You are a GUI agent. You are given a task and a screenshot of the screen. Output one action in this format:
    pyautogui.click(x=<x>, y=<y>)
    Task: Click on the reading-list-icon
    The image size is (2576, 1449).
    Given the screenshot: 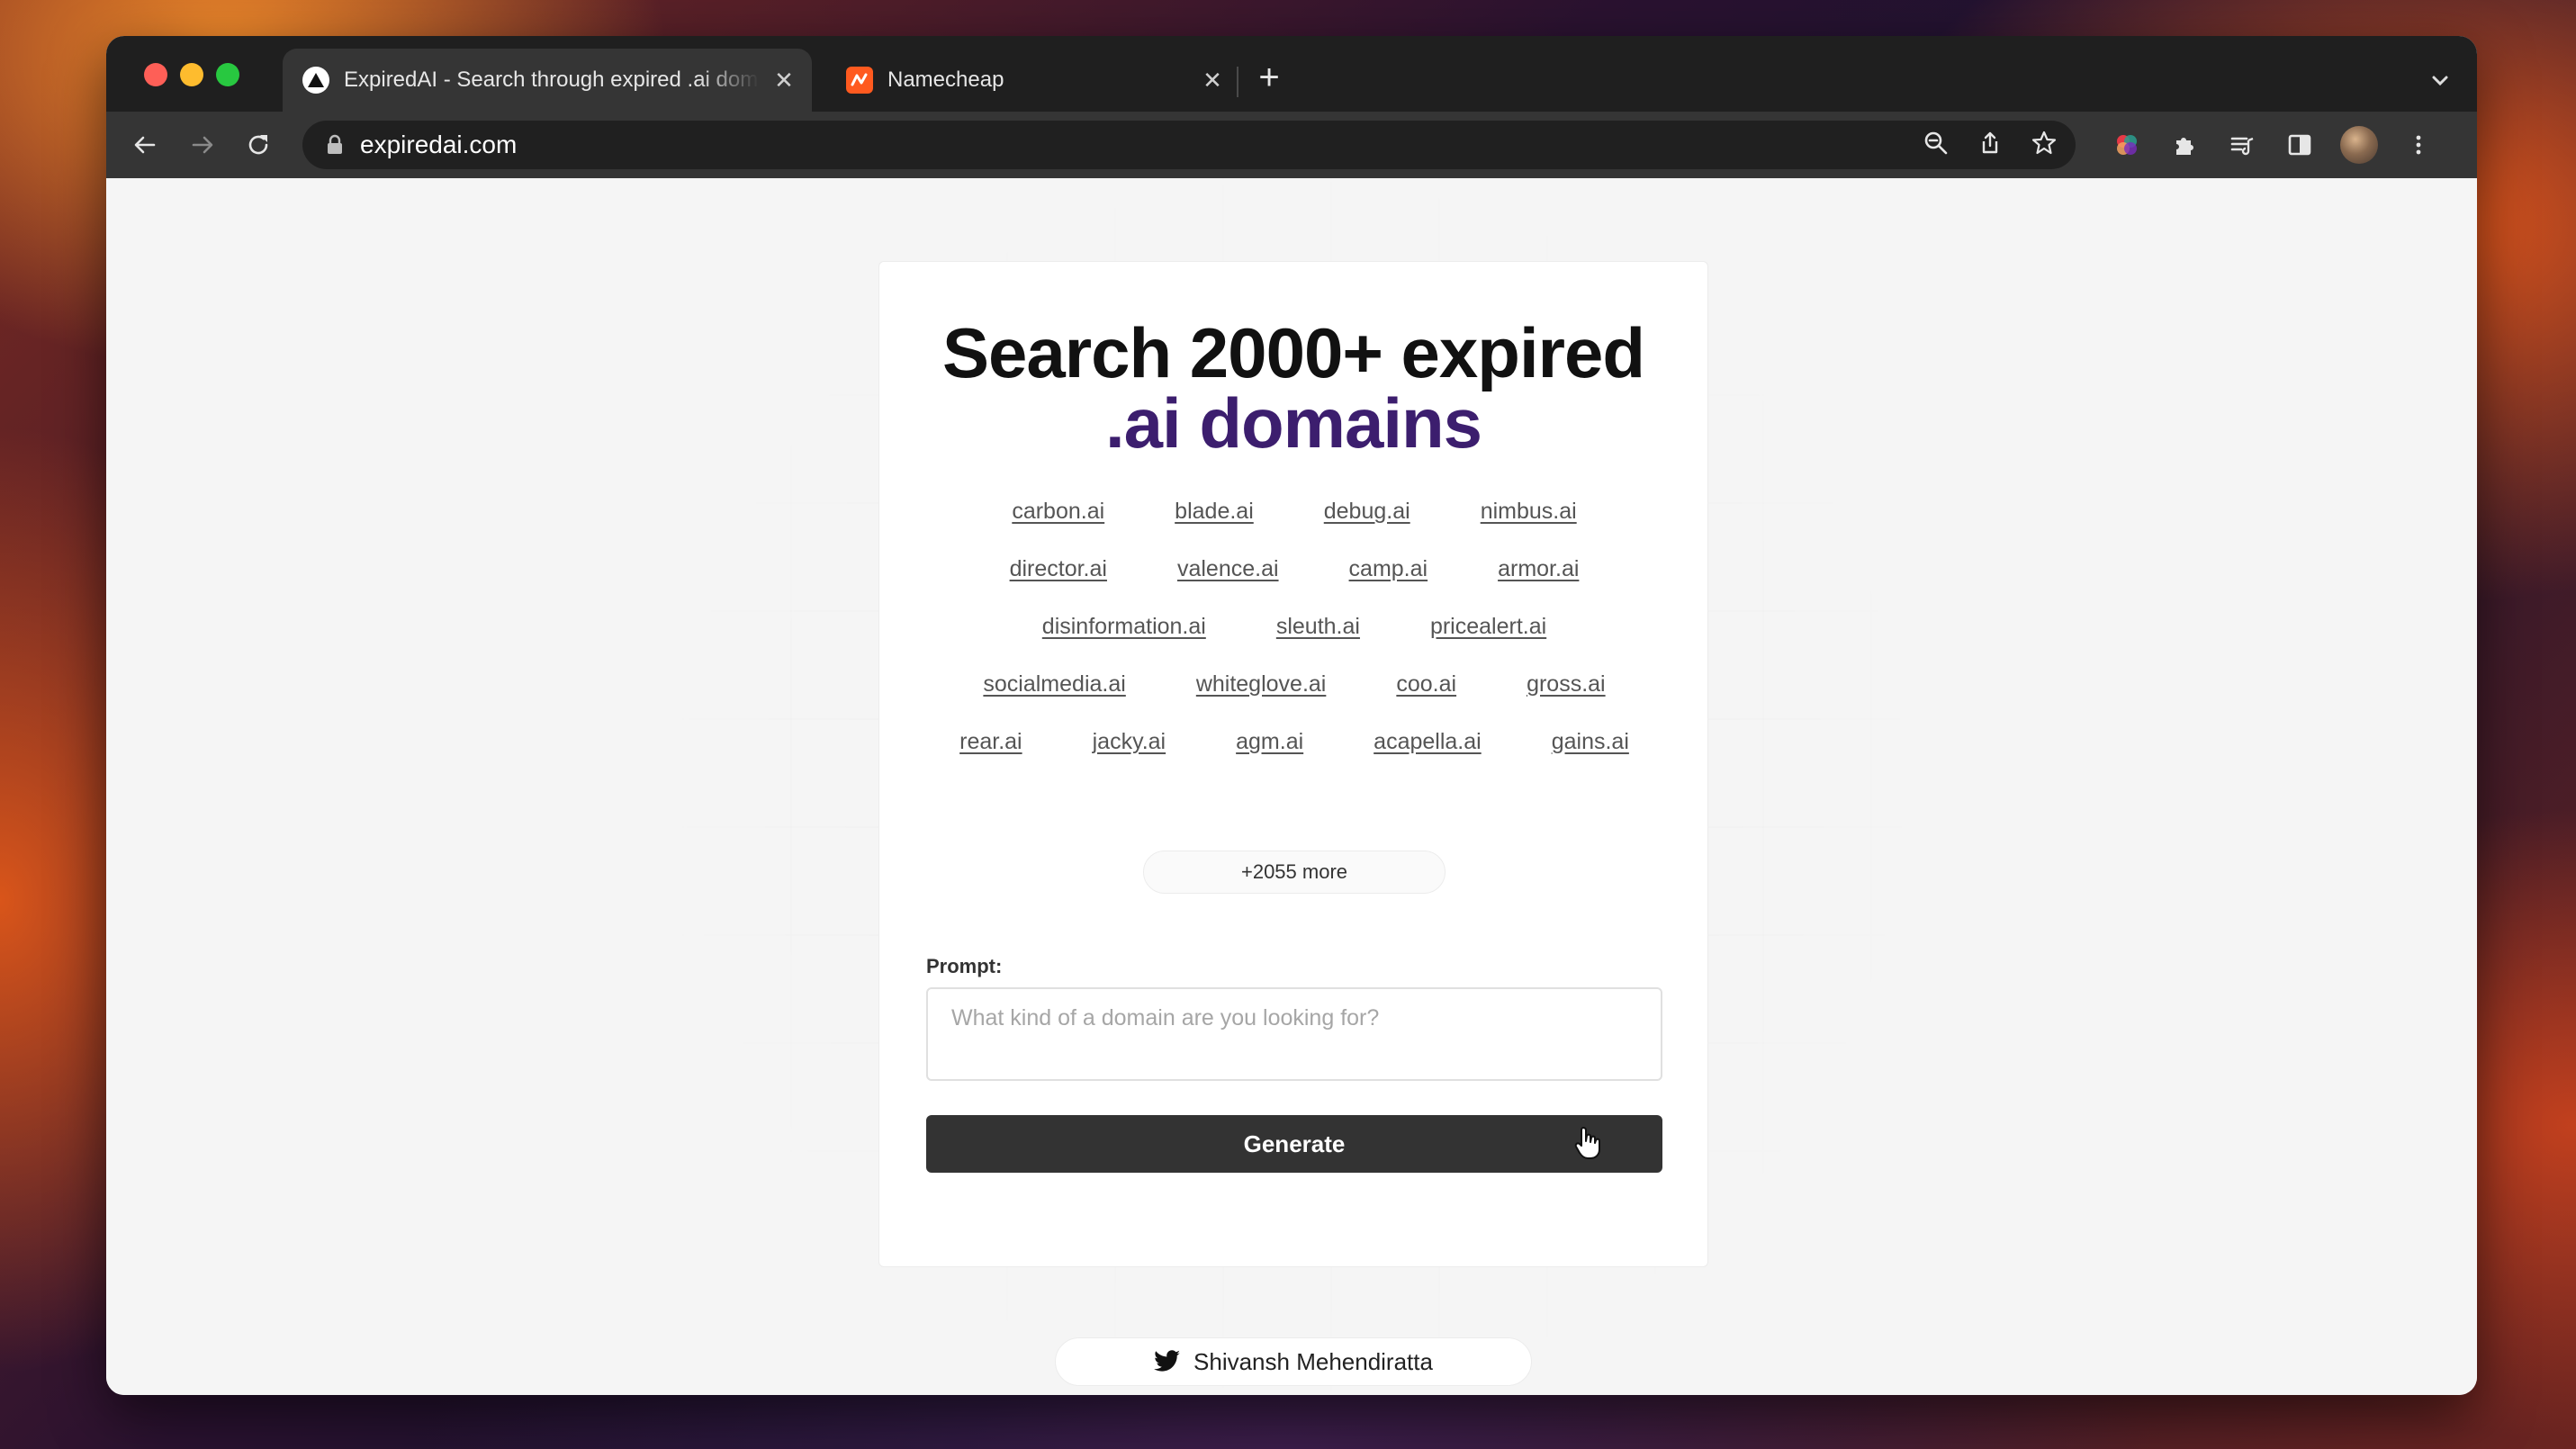 What is the action you would take?
    pyautogui.click(x=2242, y=145)
    